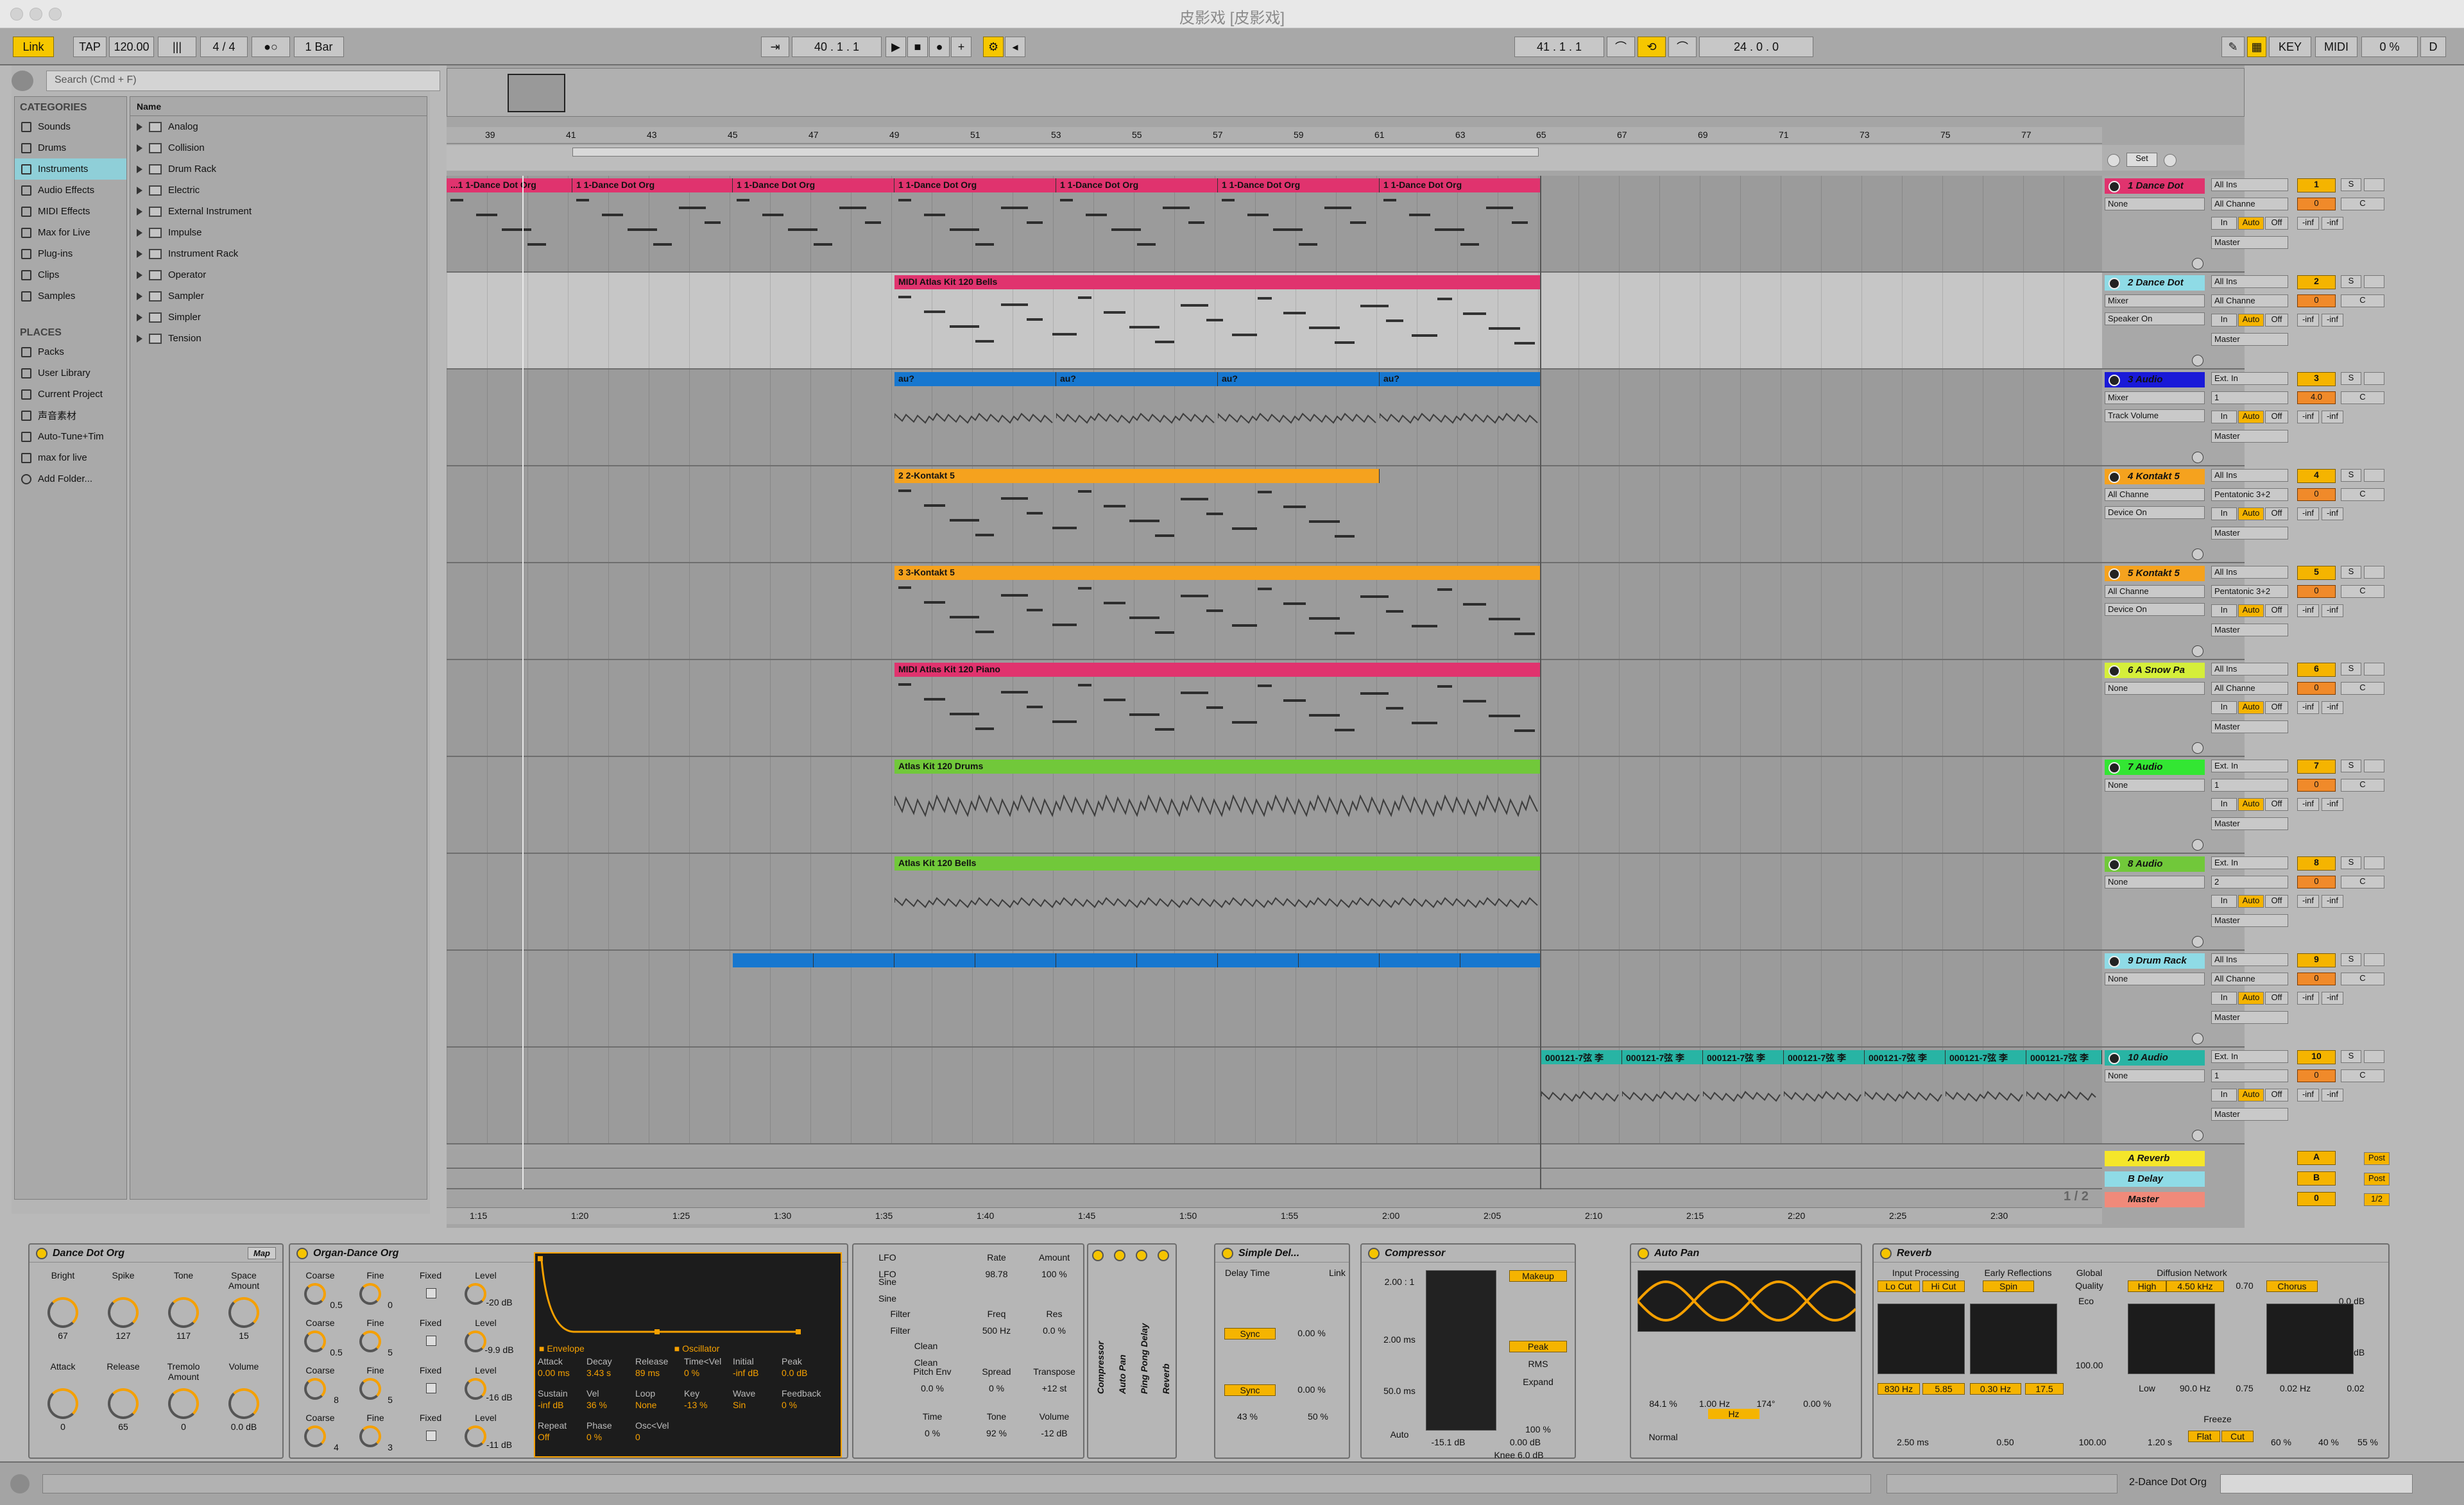  Describe the element at coordinates (1448, 1442) in the screenshot. I see `compressor-param: -15.1 dB` at that location.